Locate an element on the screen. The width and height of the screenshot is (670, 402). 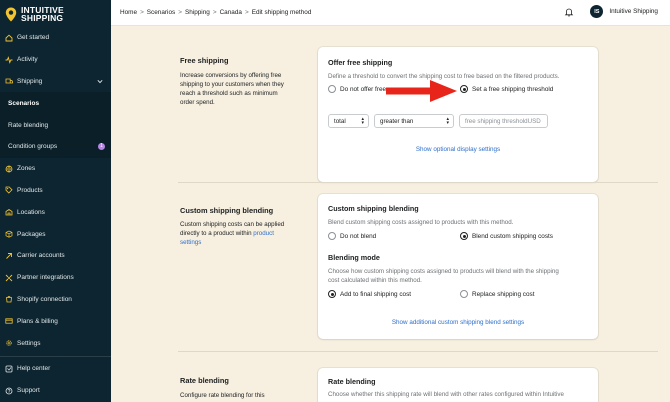
breadcrumb-current: Edit shipping method is located at coordinates (281, 12).